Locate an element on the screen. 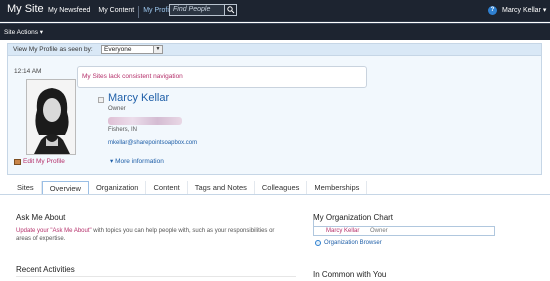  search-icon is located at coordinates (231, 10).